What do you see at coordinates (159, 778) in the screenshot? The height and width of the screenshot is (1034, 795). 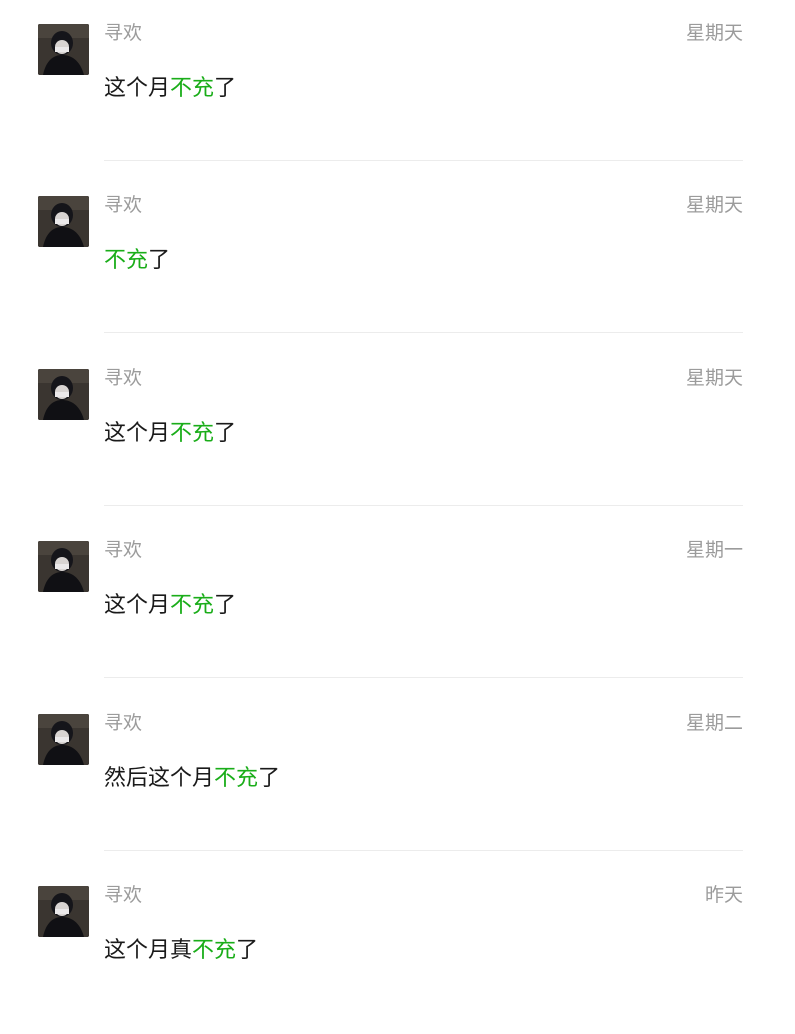 I see `message-text: 然后这个月` at bounding box center [159, 778].